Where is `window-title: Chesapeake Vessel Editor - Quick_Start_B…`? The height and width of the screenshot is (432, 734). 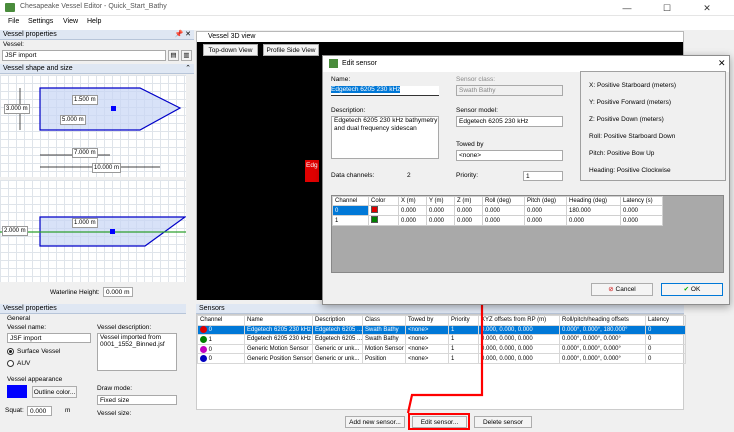
window-title: Chesapeake Vessel Editor - Quick_Start_B… is located at coordinates (93, 6).